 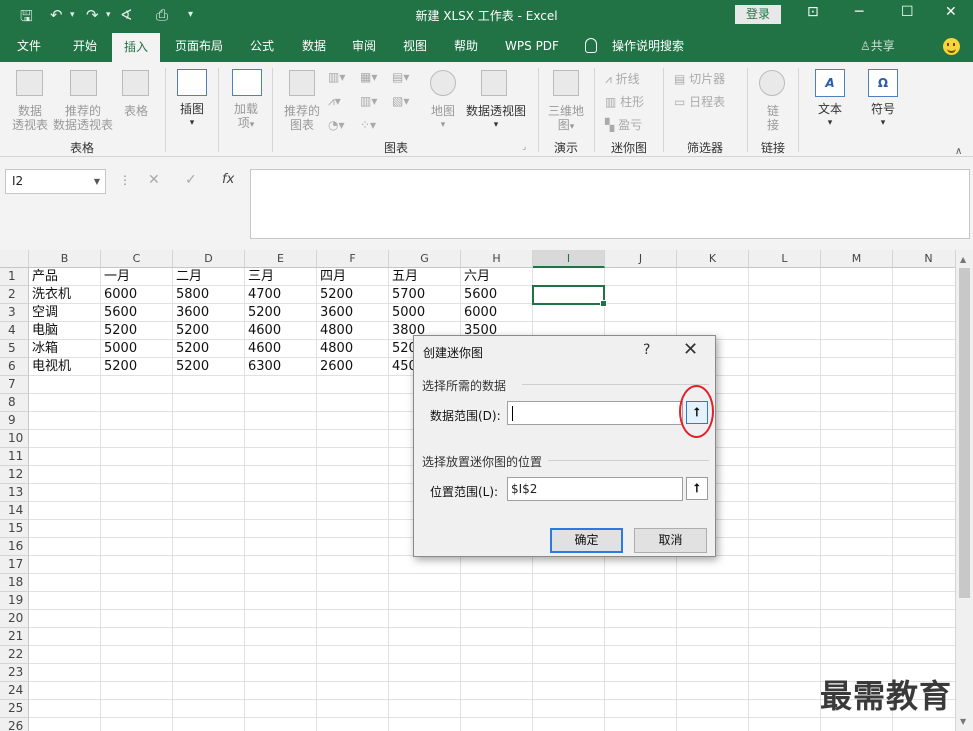 What do you see at coordinates (963, 259) in the screenshot?
I see `scroll-up-icon: ▲` at bounding box center [963, 259].